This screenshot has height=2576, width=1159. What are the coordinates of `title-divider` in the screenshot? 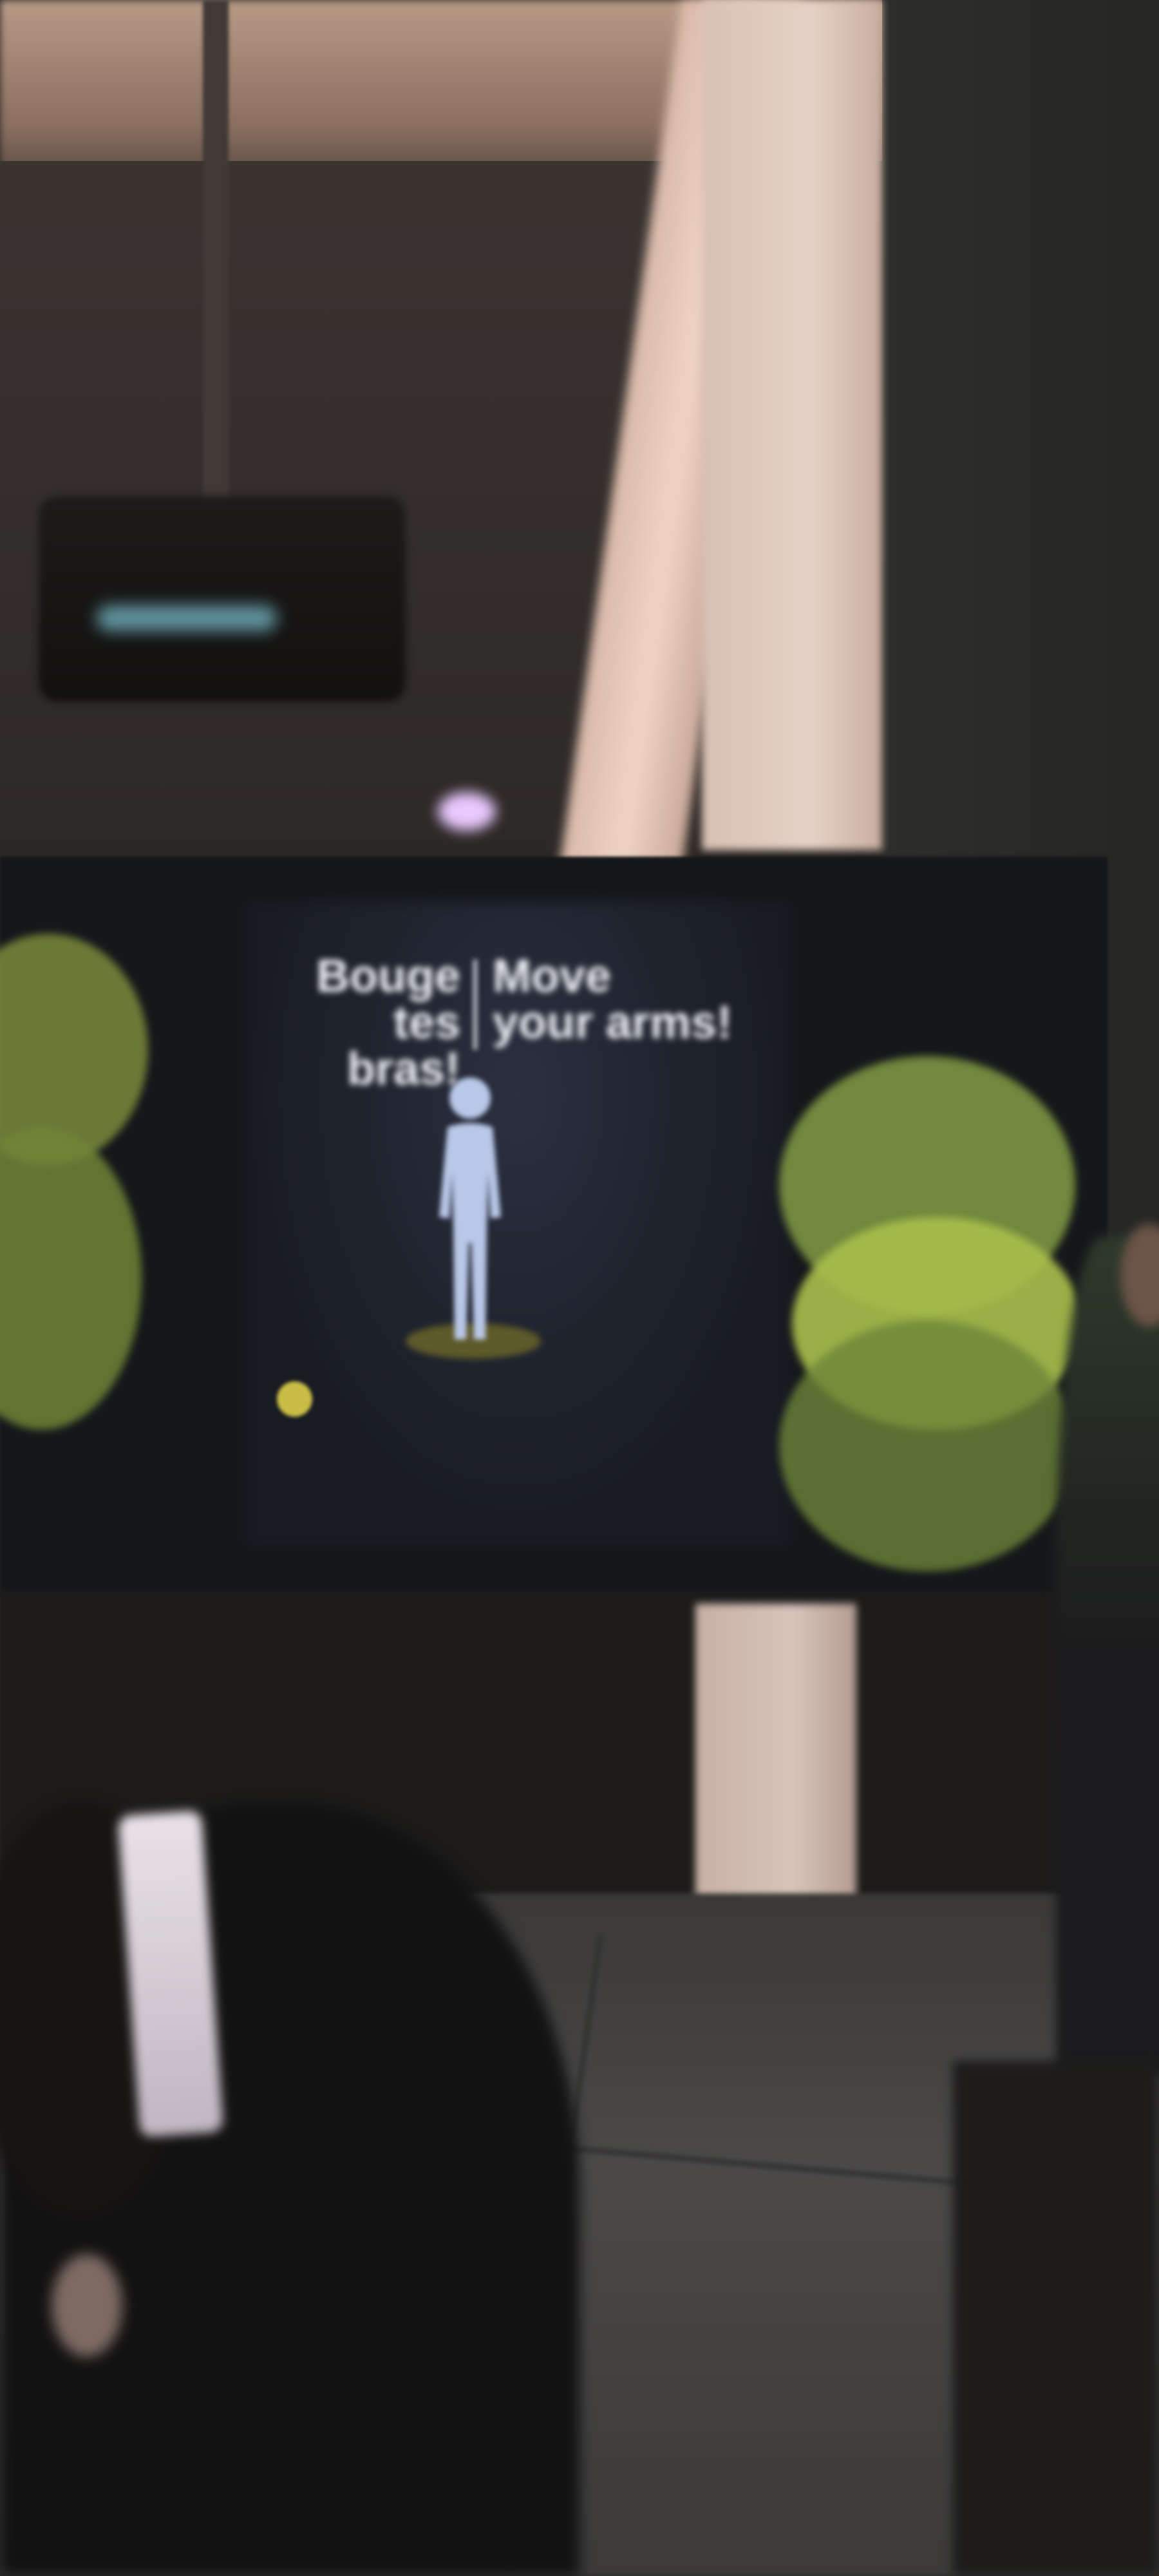 It's located at (475, 1005).